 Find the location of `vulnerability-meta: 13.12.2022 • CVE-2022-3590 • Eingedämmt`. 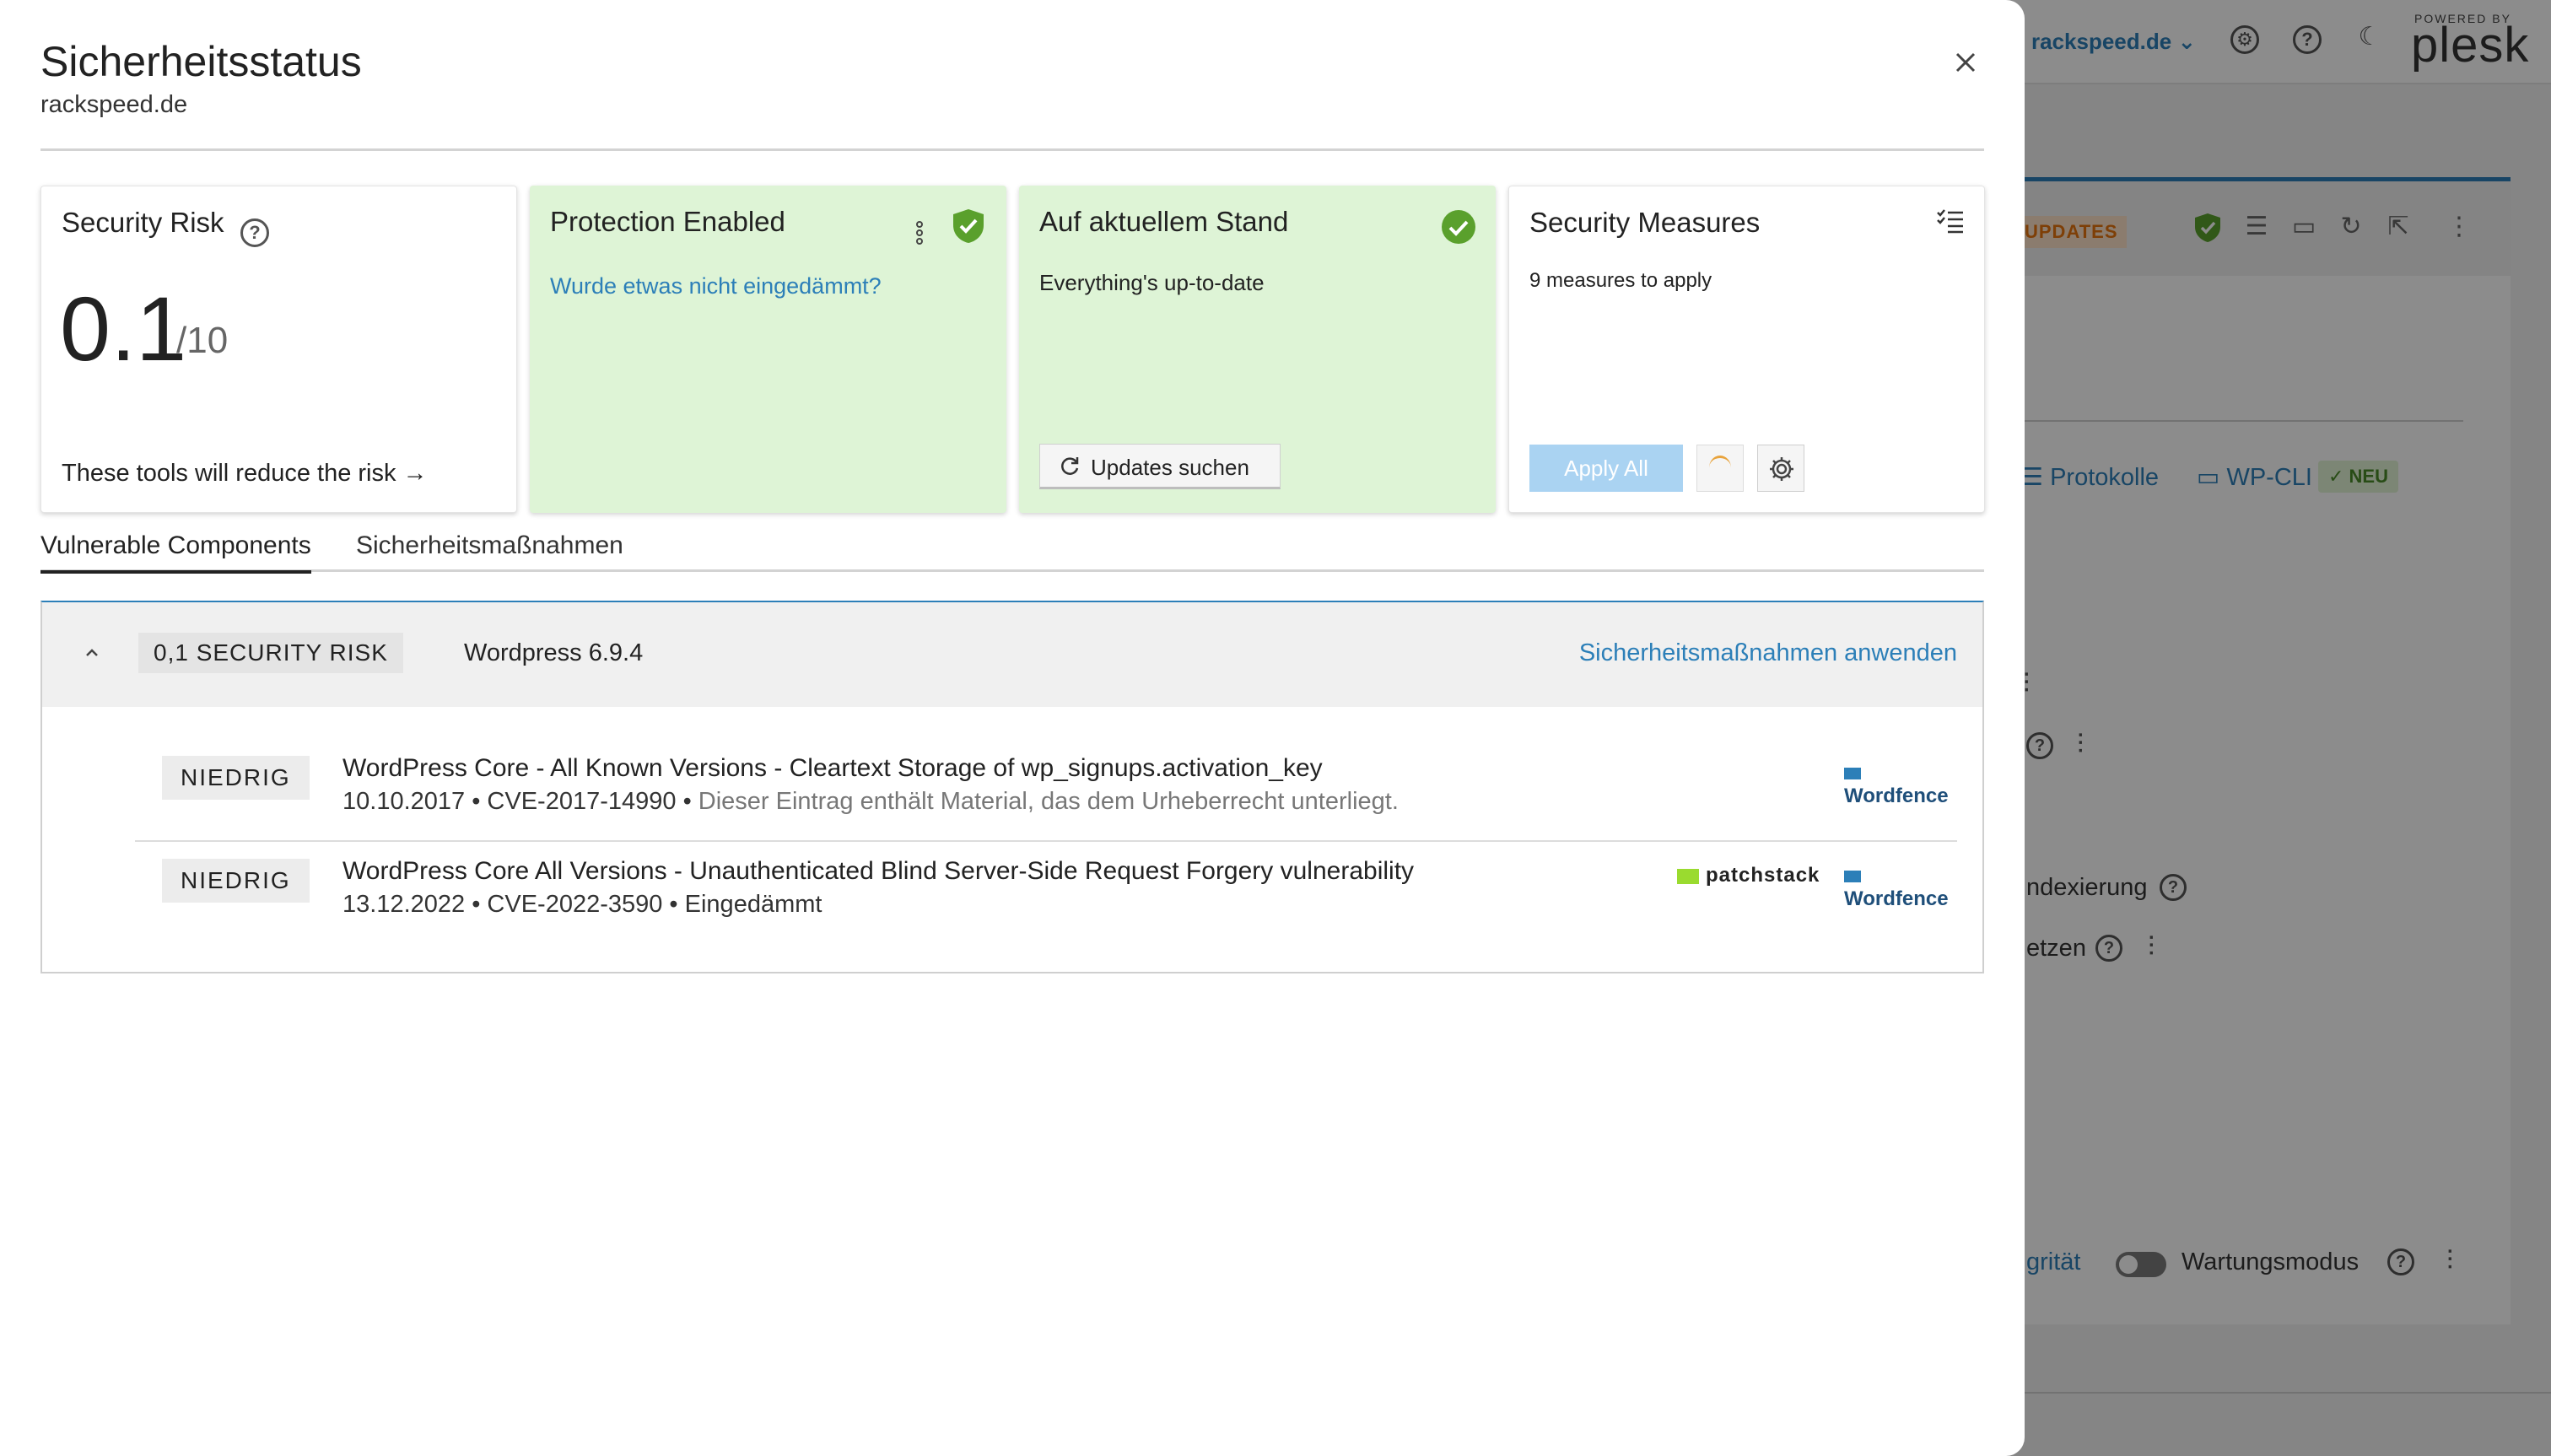

vulnerability-meta: 13.12.2022 • CVE-2022-3590 • Eingedämmt is located at coordinates (582, 905).